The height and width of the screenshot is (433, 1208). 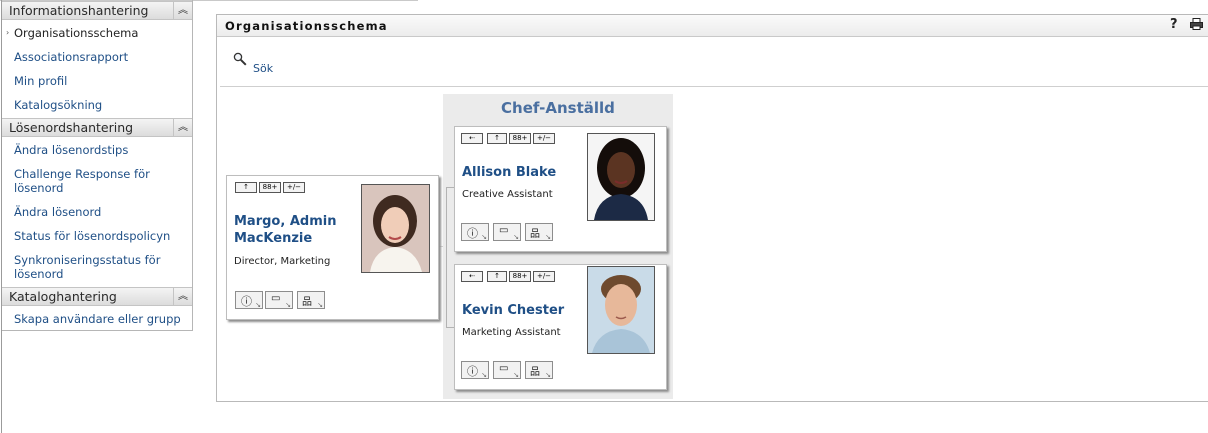 I want to click on section-header-kataloghantering: Kataloghantering ︽, so click(x=97, y=296).